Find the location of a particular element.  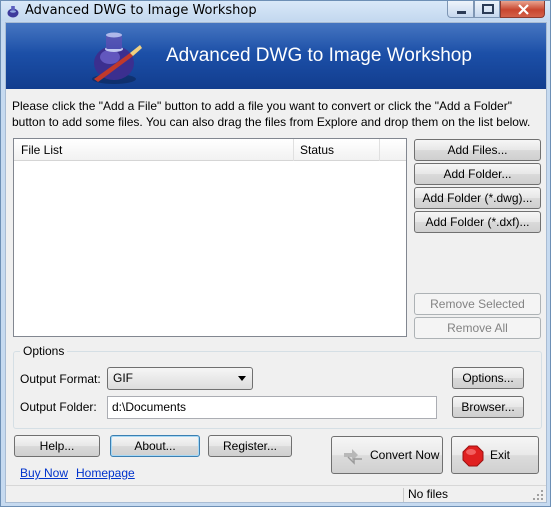

convert-now-label: Convert Now is located at coordinates (405, 455).